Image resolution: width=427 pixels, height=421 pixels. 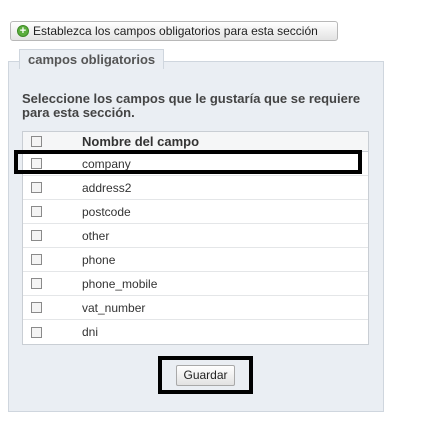 I want to click on field-name: vat_number, so click(x=114, y=307).